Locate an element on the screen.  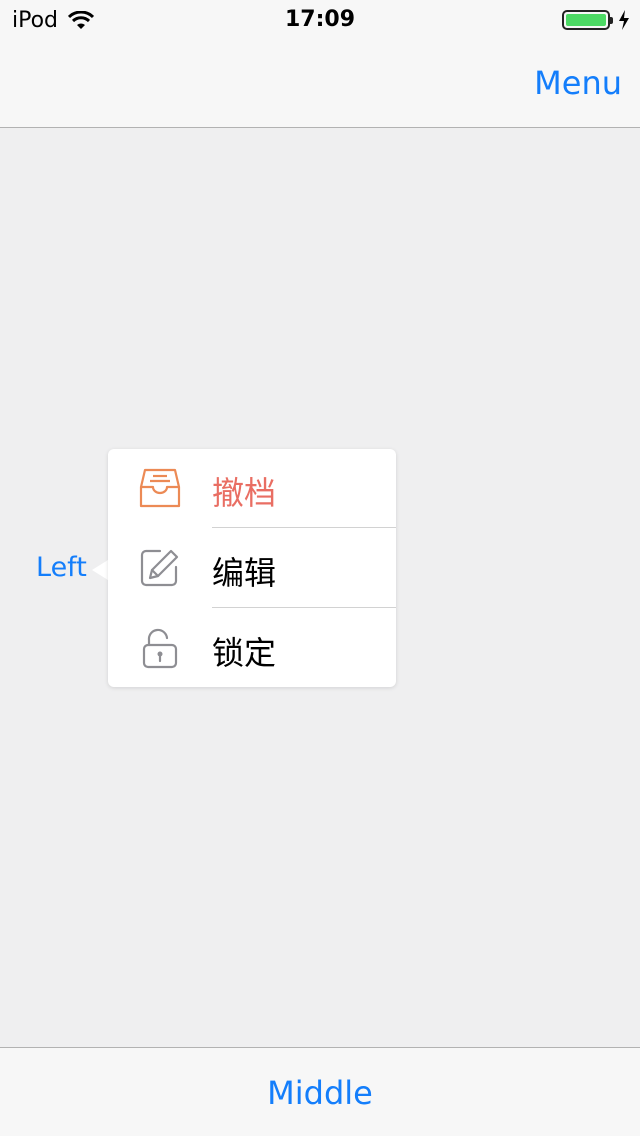
bottom-toolbar: Middle is located at coordinates (320, 1091).